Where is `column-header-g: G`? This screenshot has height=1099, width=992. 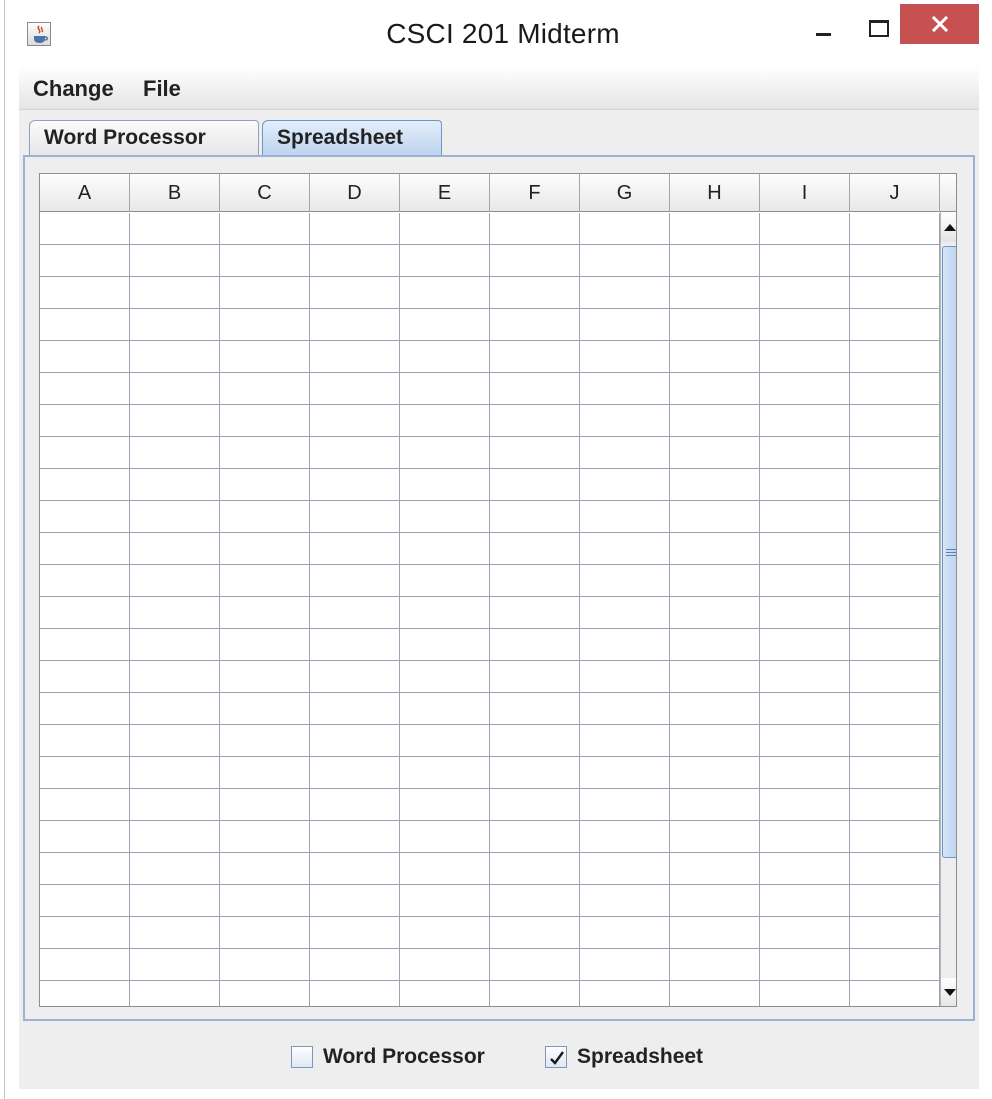 column-header-g: G is located at coordinates (625, 193).